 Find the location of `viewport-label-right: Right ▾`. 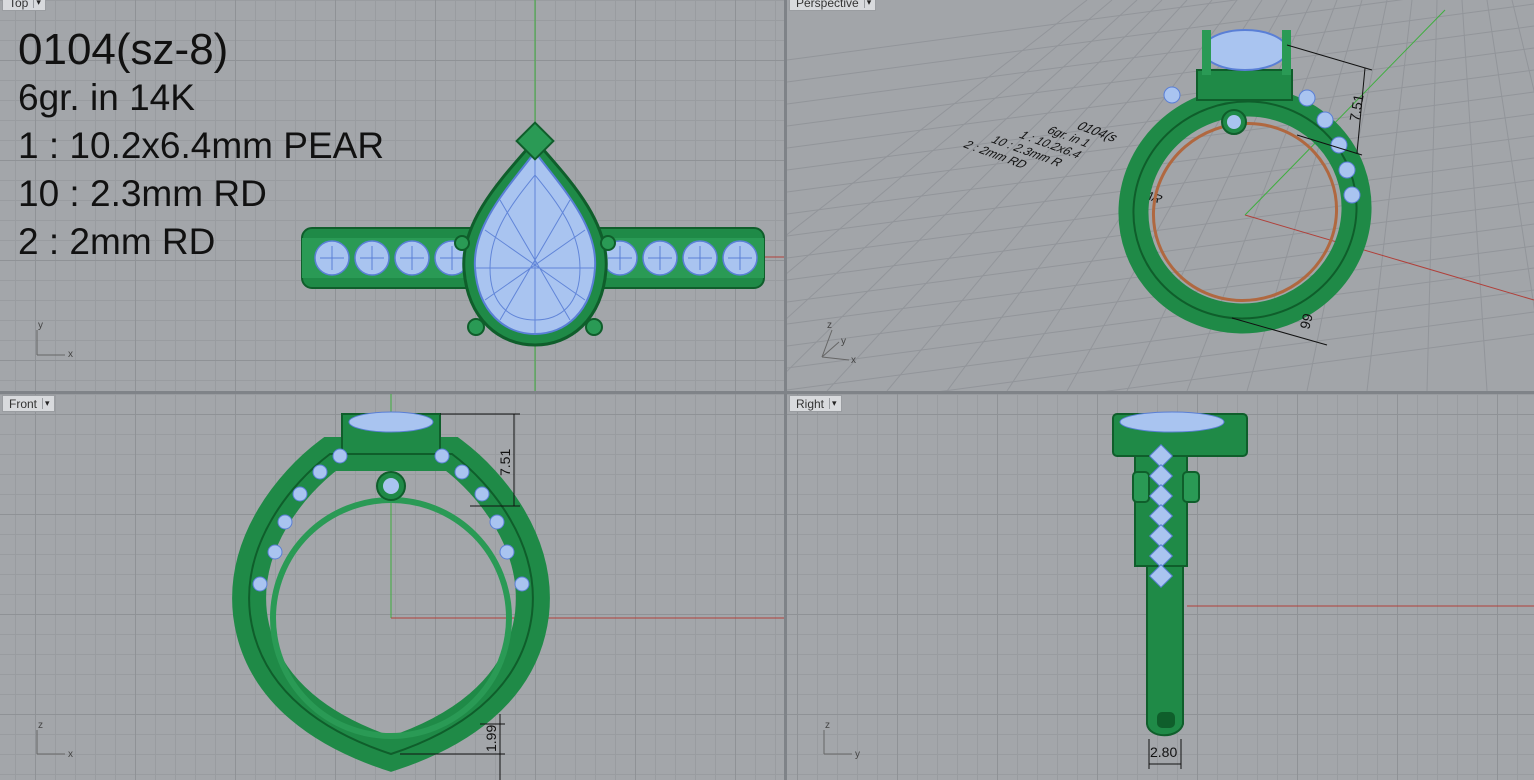

viewport-label-right: Right ▾ is located at coordinates (815, 403).